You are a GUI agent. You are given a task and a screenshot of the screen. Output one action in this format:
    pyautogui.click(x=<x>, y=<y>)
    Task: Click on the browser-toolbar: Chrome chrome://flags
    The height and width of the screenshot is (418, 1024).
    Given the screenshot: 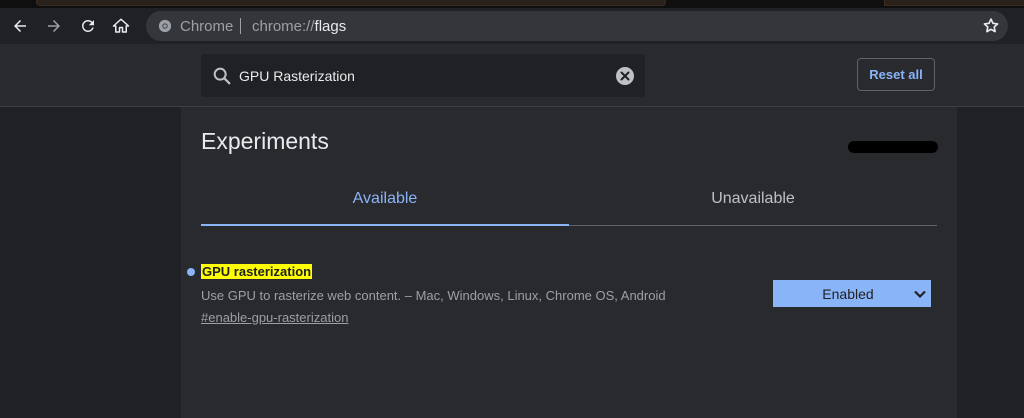 What is the action you would take?
    pyautogui.click(x=512, y=26)
    